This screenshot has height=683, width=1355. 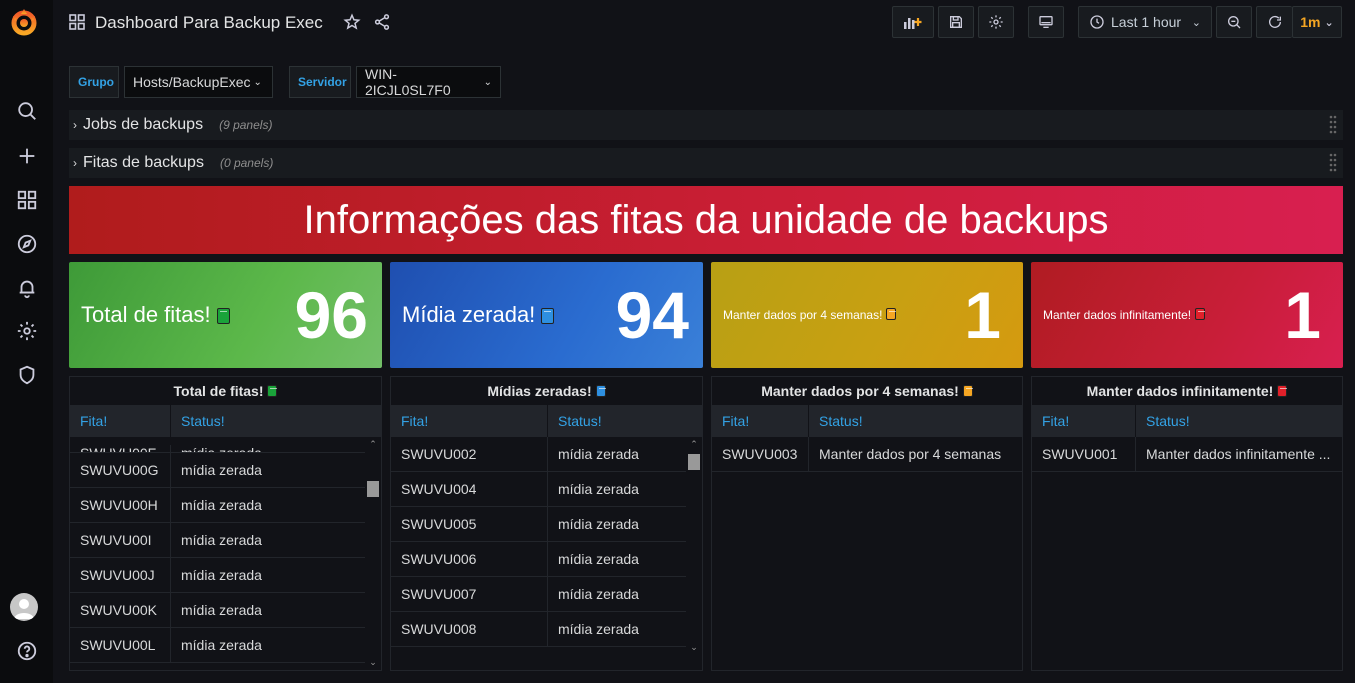 I want to click on table-header: Fita! Status!, so click(x=867, y=421).